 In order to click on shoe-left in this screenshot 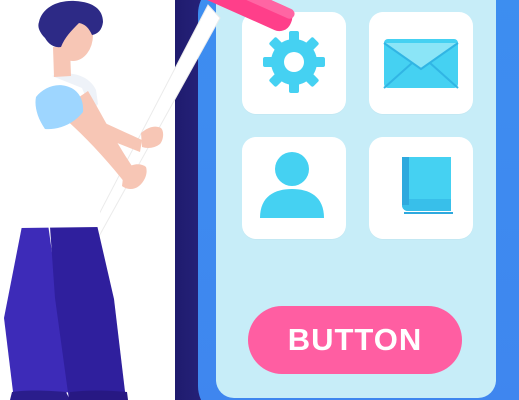, I will do `click(40, 395)`.